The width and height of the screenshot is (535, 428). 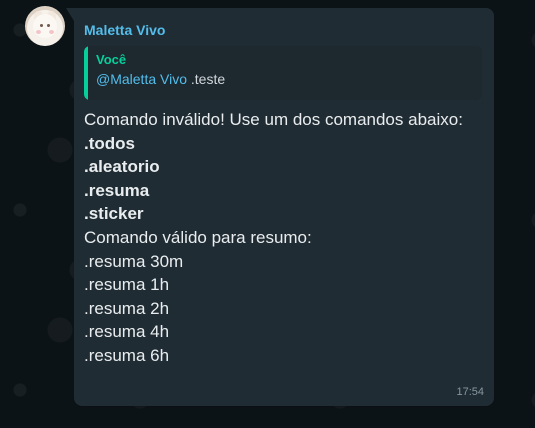 What do you see at coordinates (134, 261) in the screenshot?
I see `resume-option: .resuma 30m` at bounding box center [134, 261].